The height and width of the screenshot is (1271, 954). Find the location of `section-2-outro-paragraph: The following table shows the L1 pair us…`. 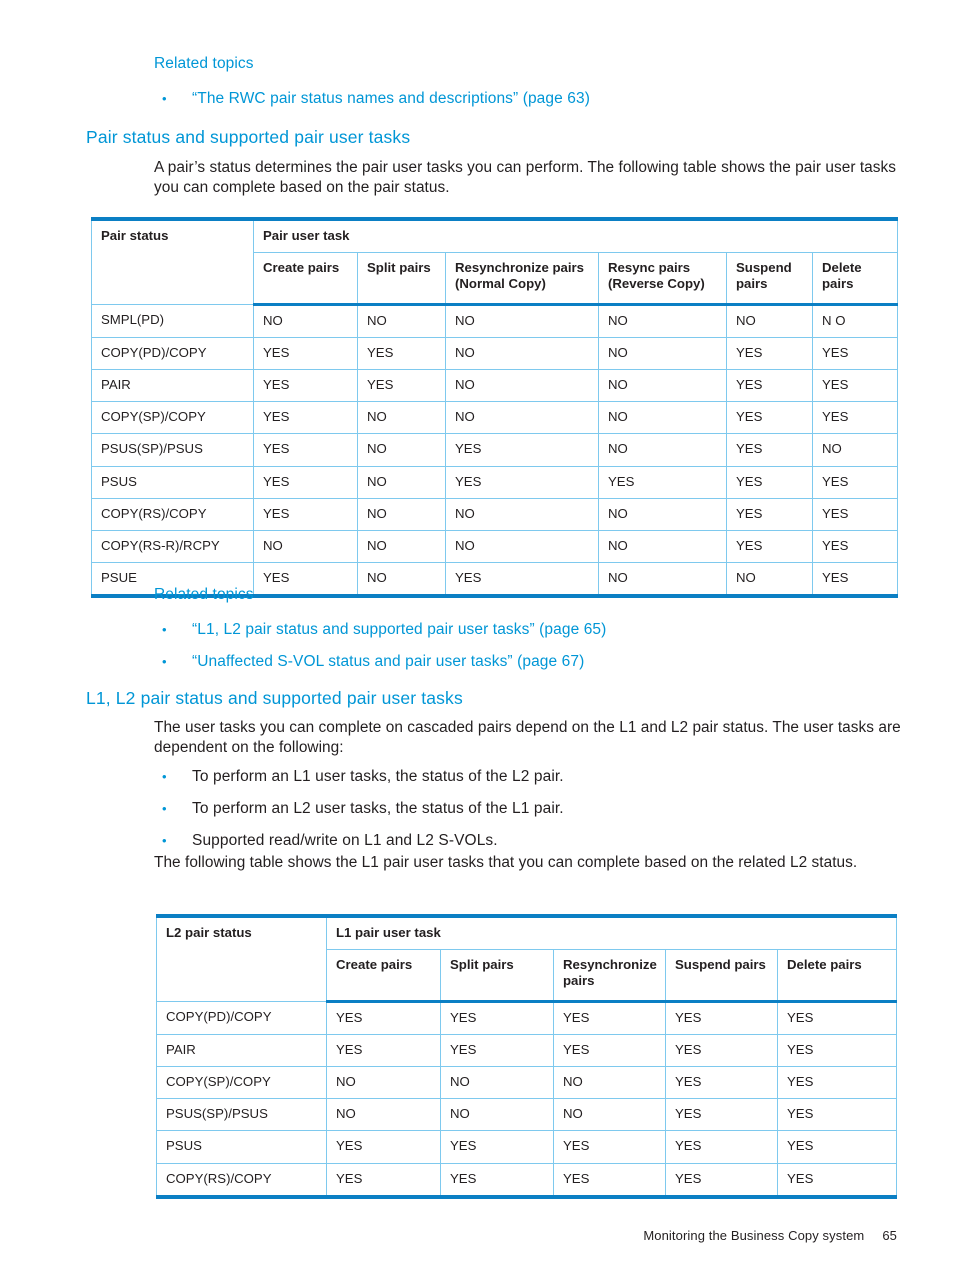

section-2-outro-paragraph: The following table shows the L1 pair us… is located at coordinates (506, 862).